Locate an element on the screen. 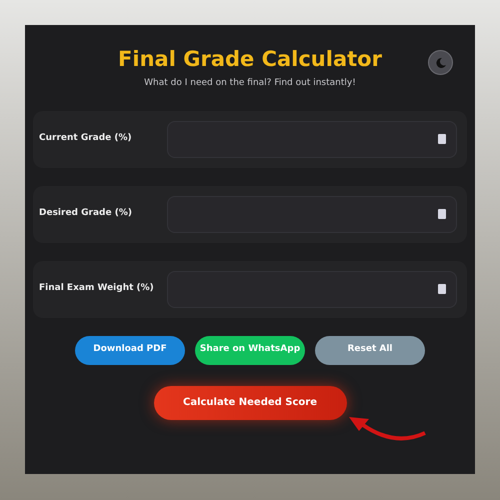 The width and height of the screenshot is (500, 500). action-button: Share on WhatsApp is located at coordinates (250, 350).